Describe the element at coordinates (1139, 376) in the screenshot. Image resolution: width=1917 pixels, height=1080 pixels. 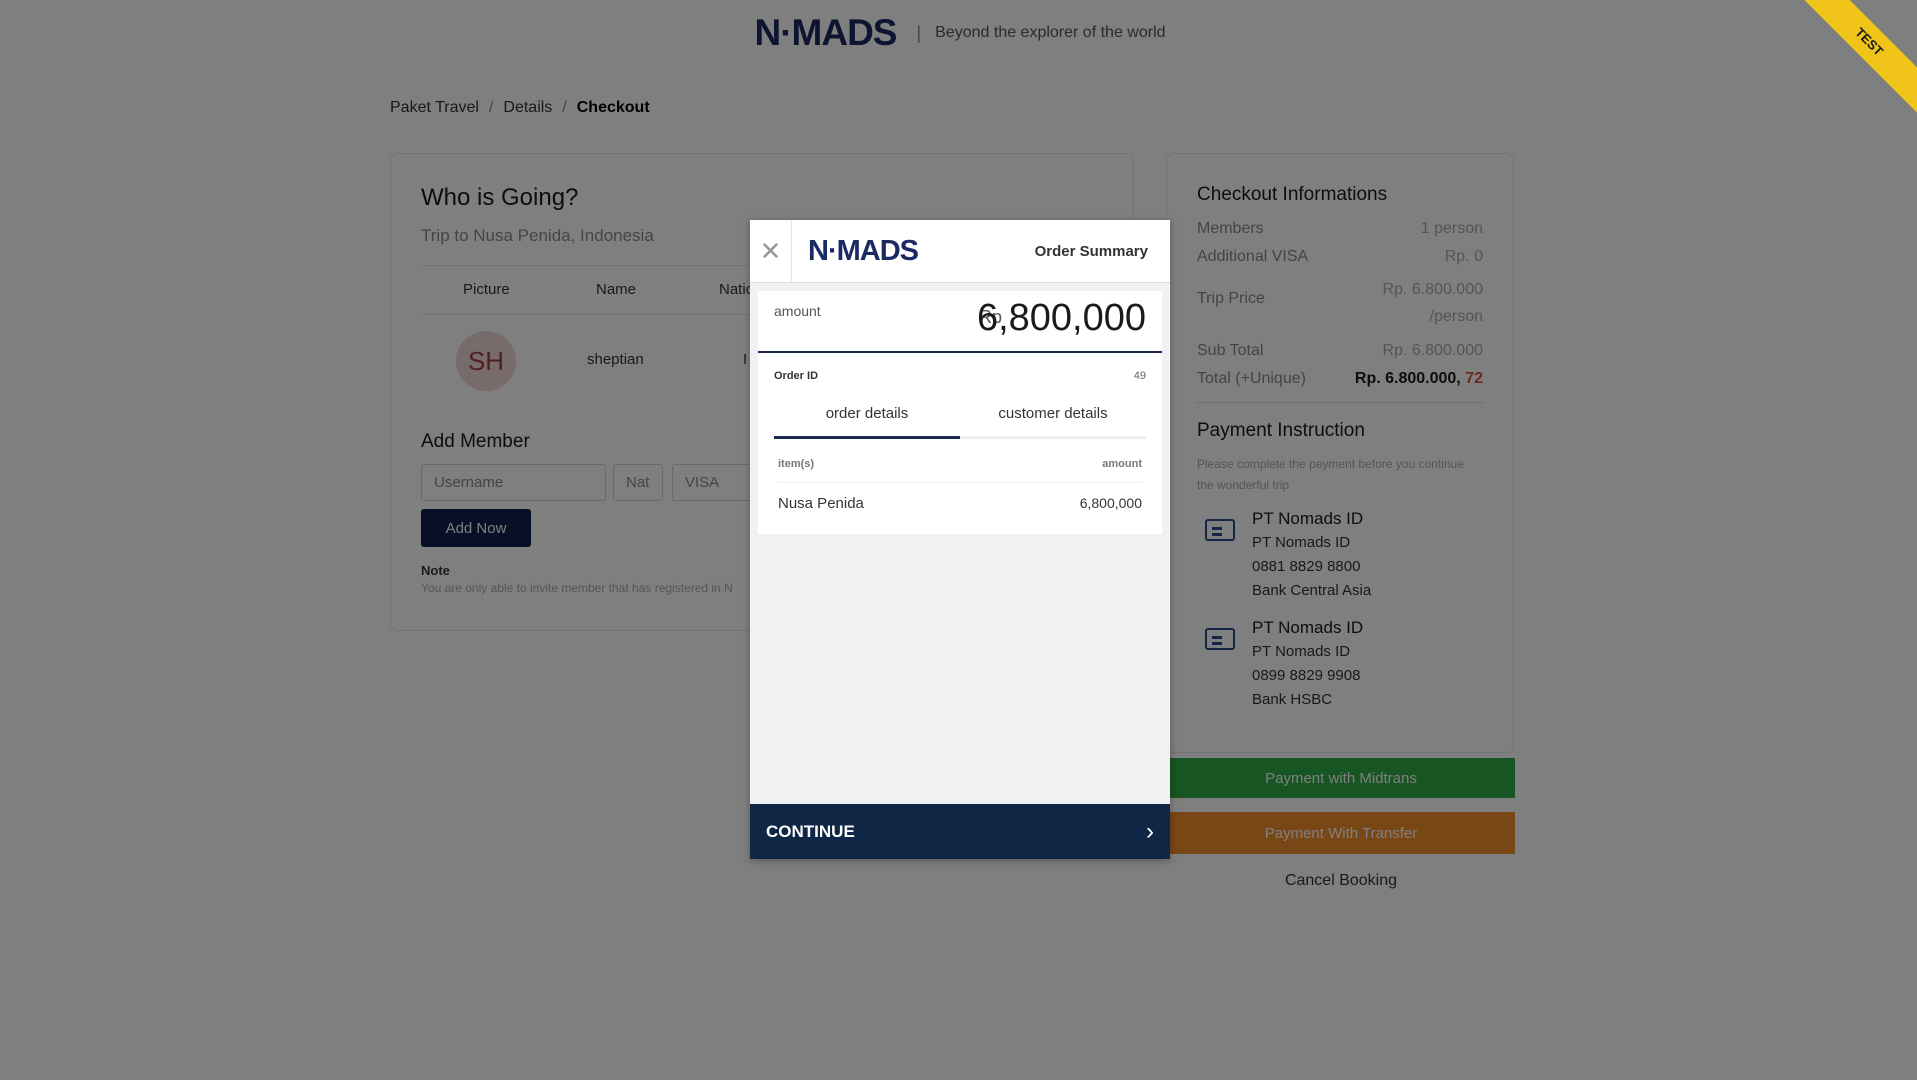
I see `order-id-value: 49` at that location.